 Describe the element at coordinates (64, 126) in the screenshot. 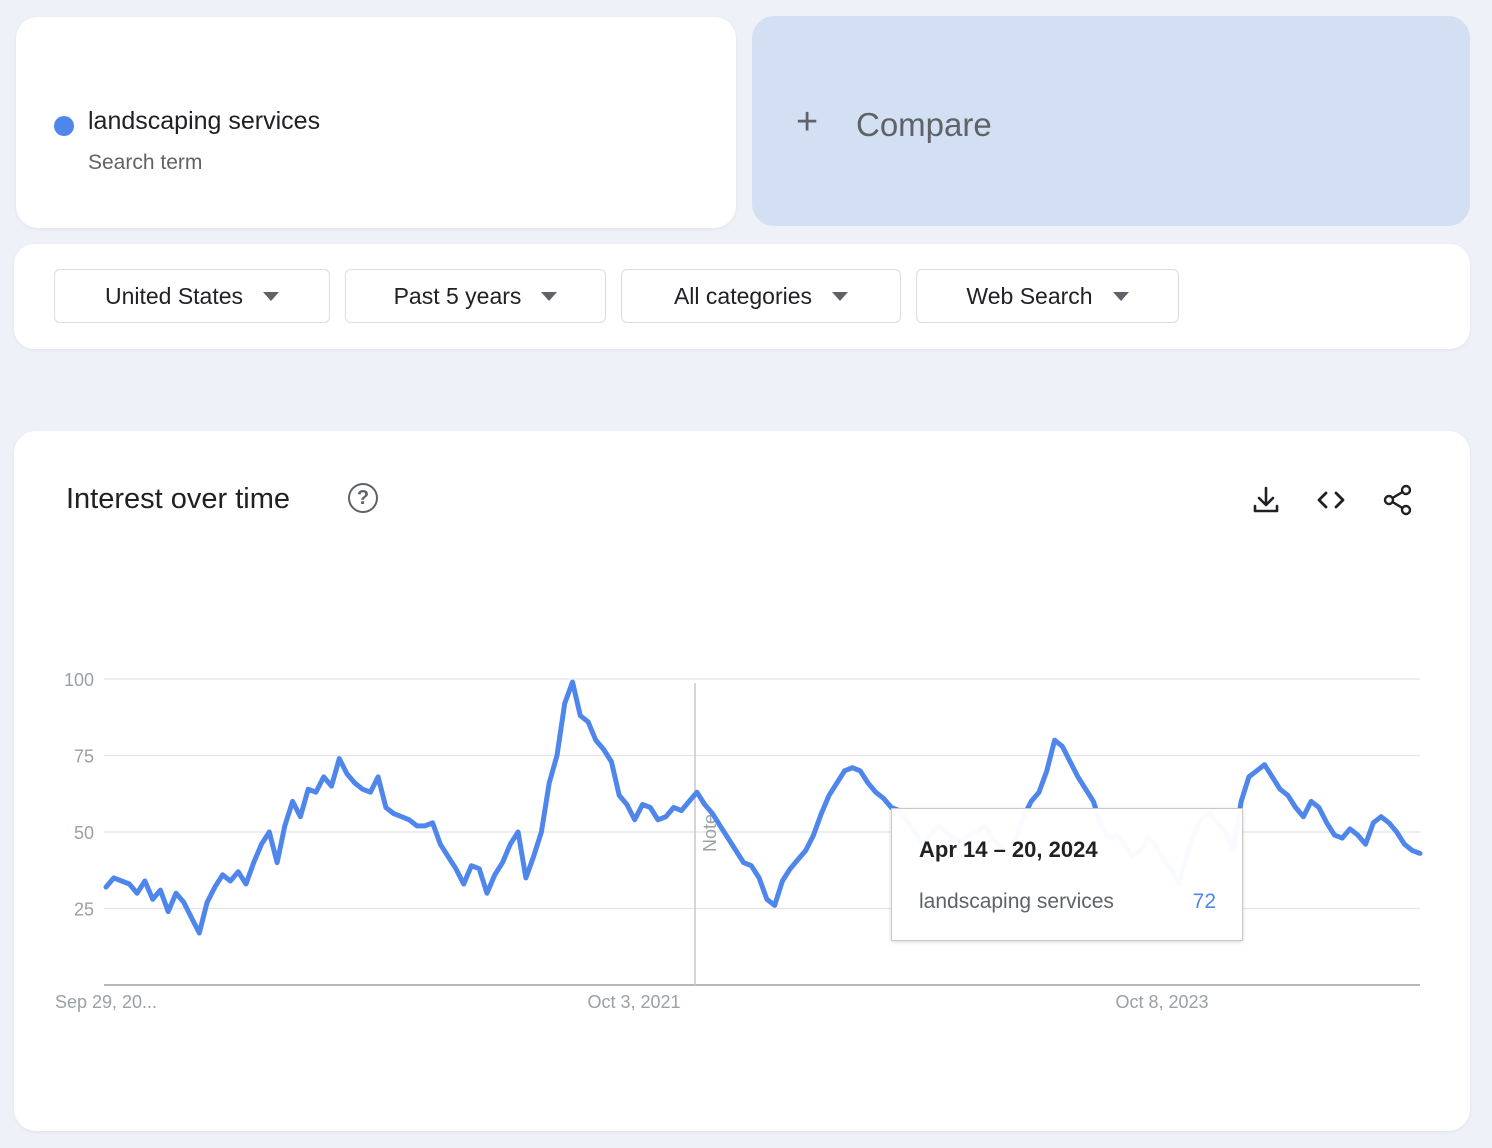

I see `series-color-dot` at that location.